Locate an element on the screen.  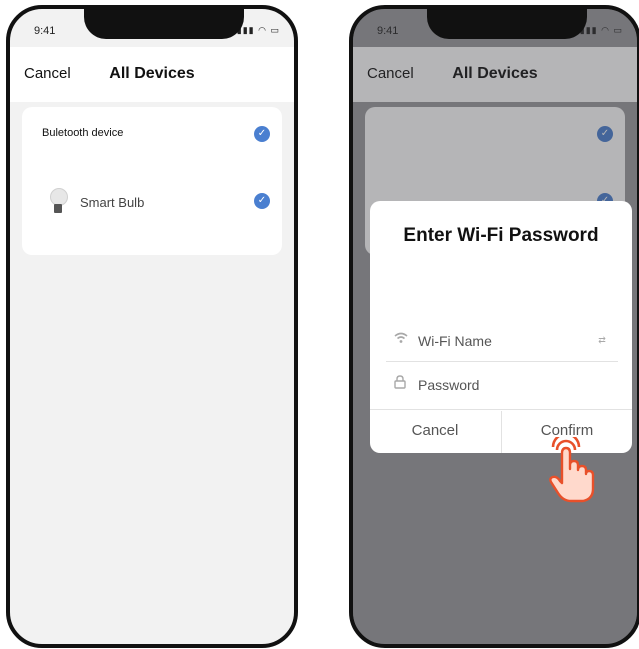
wifi-icon is located at coordinates (401, 339).